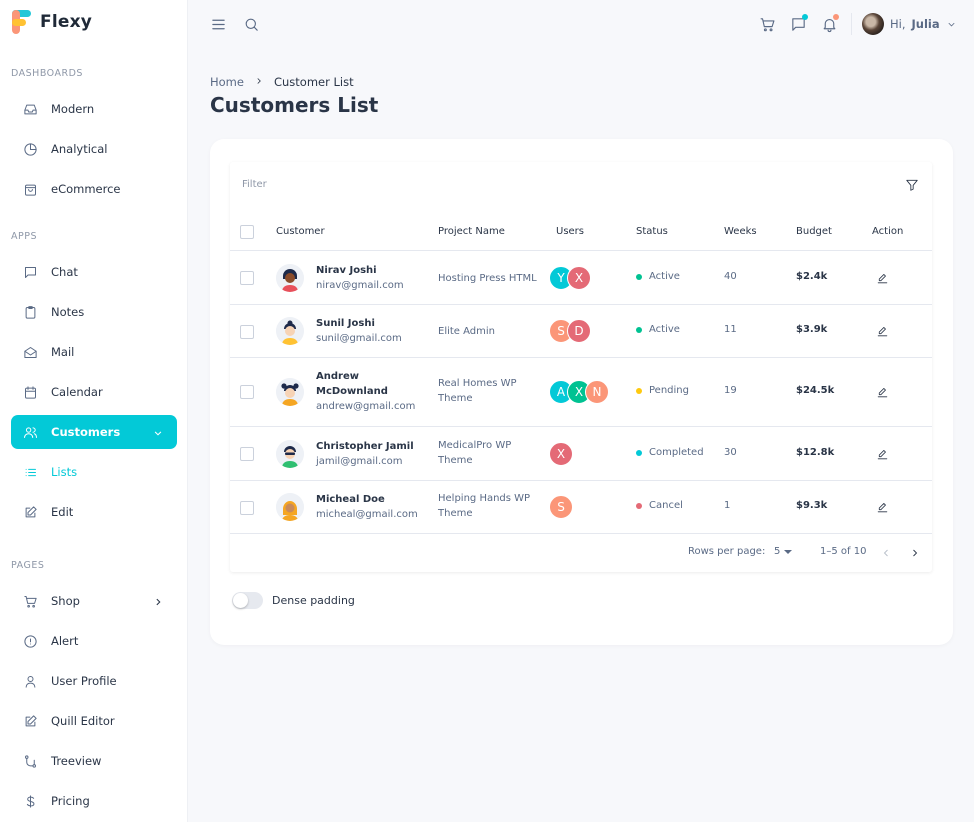 Image resolution: width=974 pixels, height=822 pixels. I want to click on column-status: Status, so click(652, 231).